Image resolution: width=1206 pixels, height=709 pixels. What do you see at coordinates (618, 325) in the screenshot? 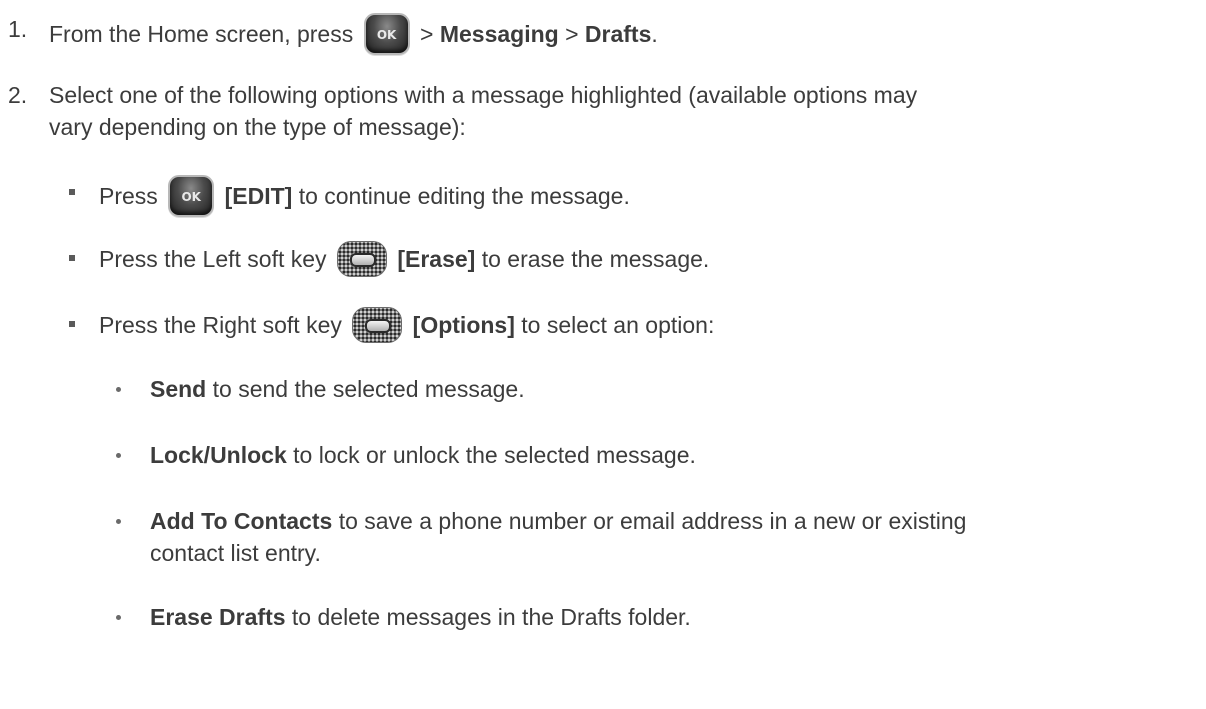
I see `bullet-text: to select an option:` at bounding box center [618, 325].